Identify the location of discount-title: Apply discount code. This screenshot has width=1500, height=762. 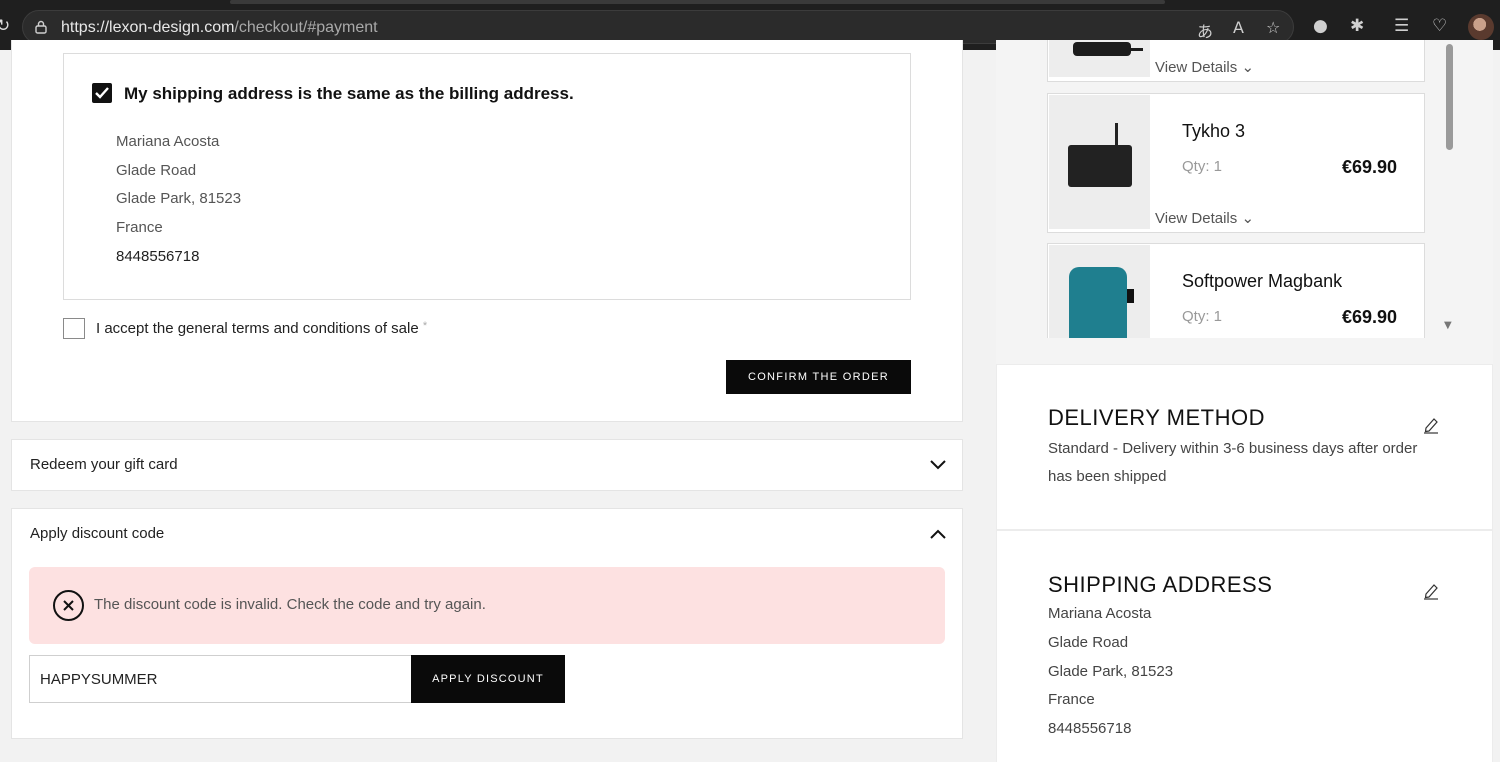
(97, 533).